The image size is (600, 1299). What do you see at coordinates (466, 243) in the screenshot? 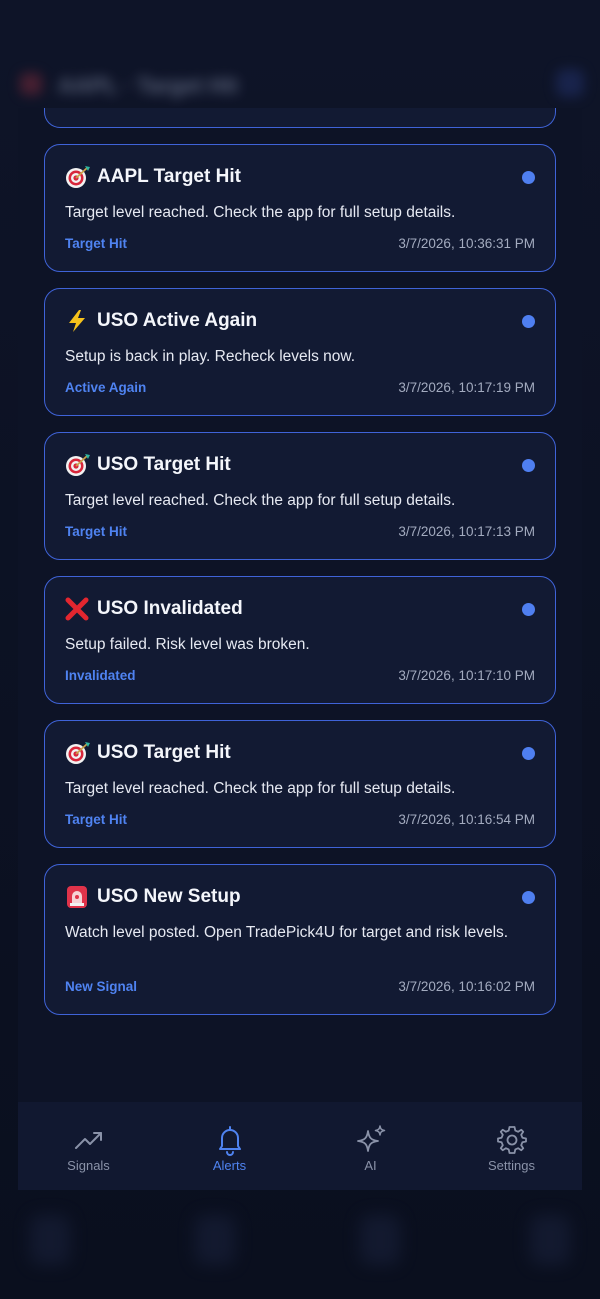
I see `alert-timestamp: 3/7/2026, 10:36:31 PM` at bounding box center [466, 243].